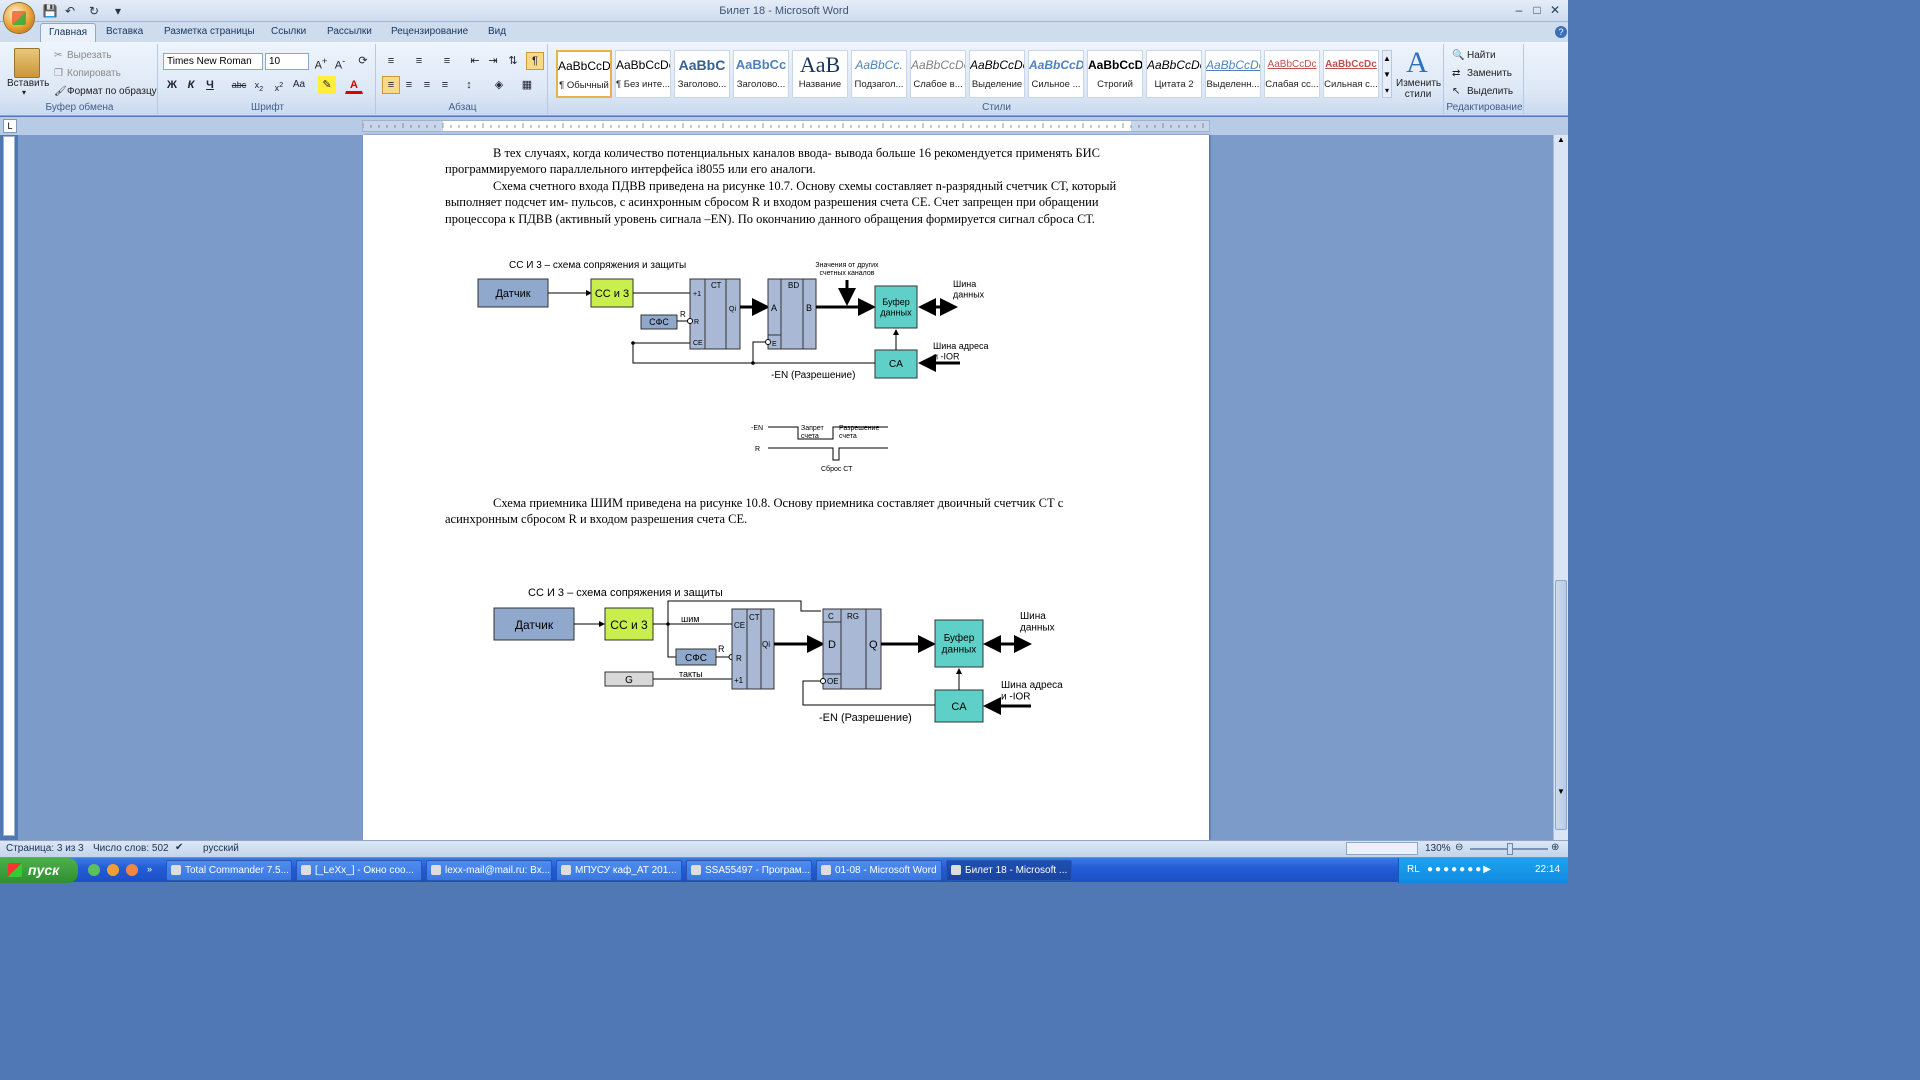  I want to click on copy-button: Копировать, so click(94, 73).